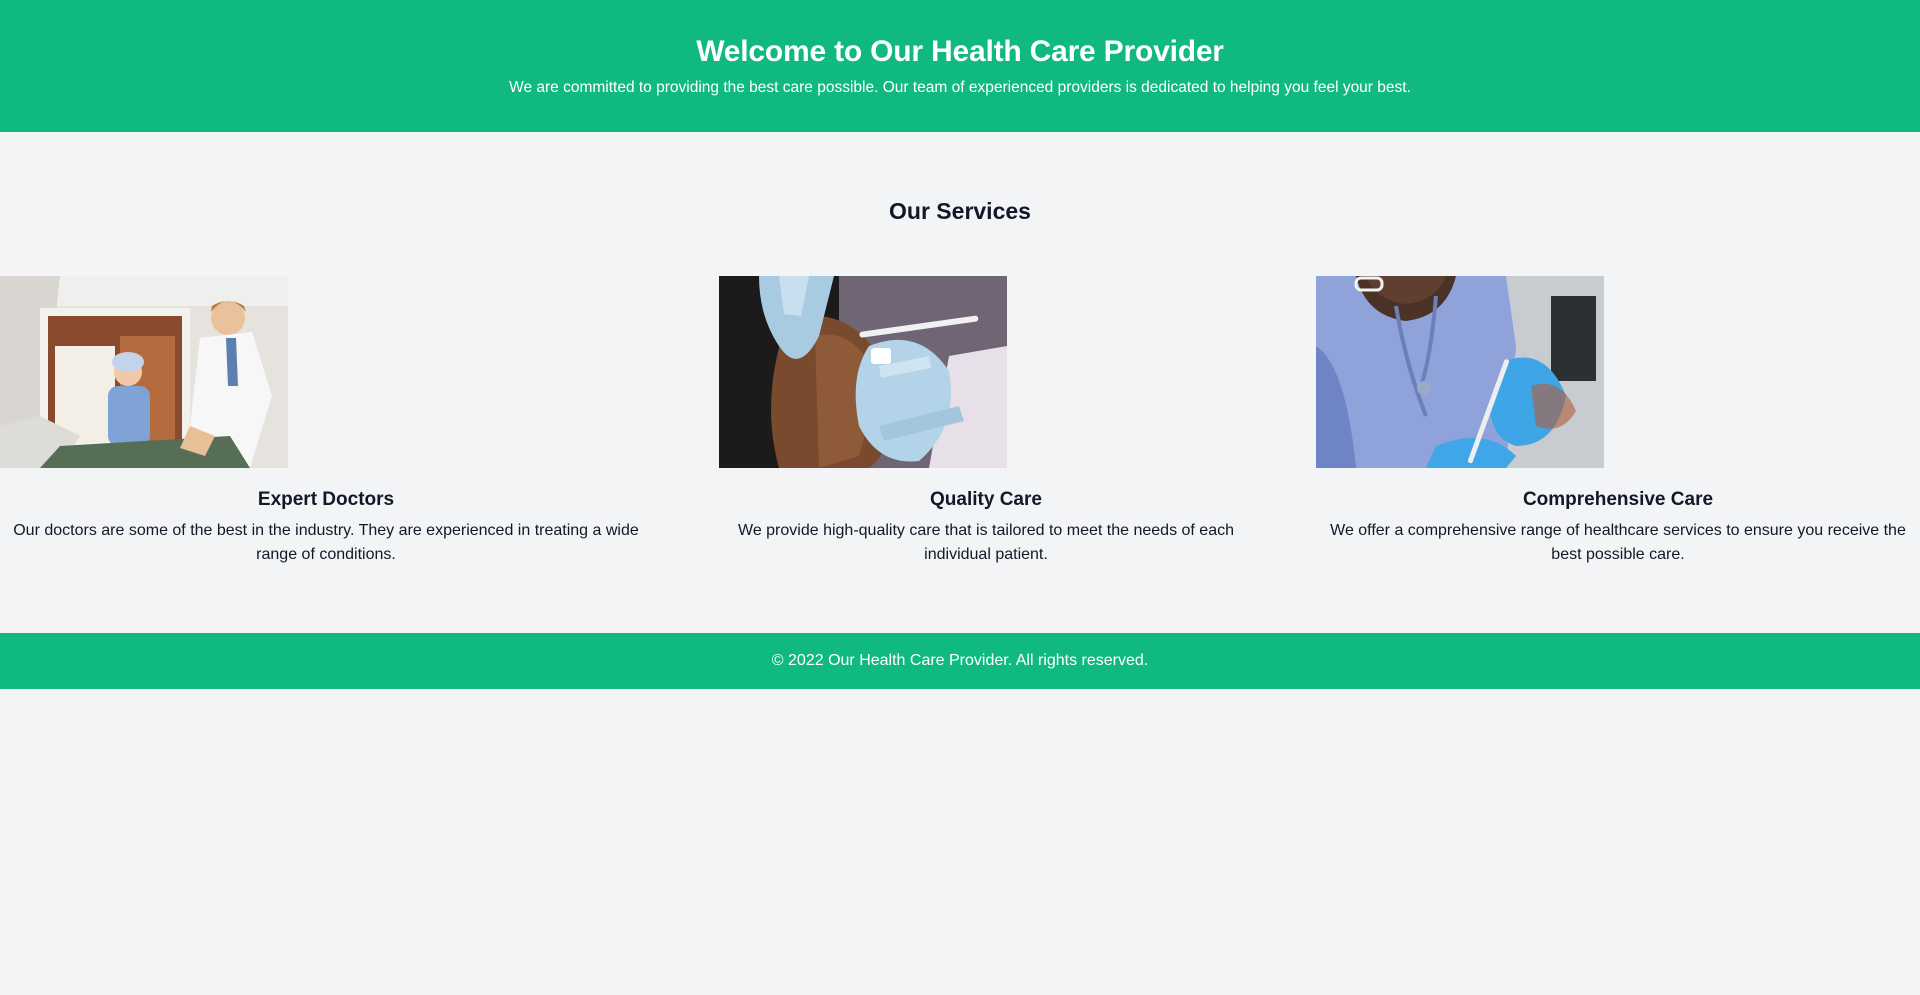  I want to click on vaccination-photo, so click(863, 372).